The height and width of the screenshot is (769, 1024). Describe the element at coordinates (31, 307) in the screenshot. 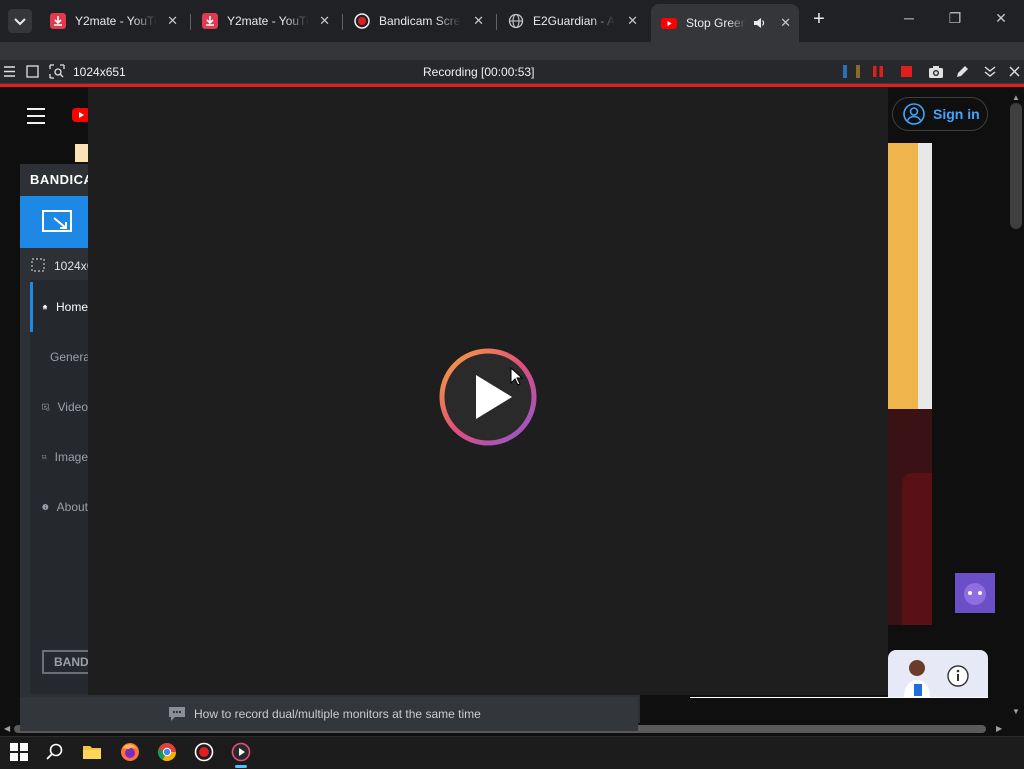

I see `active-nav-indicator` at that location.